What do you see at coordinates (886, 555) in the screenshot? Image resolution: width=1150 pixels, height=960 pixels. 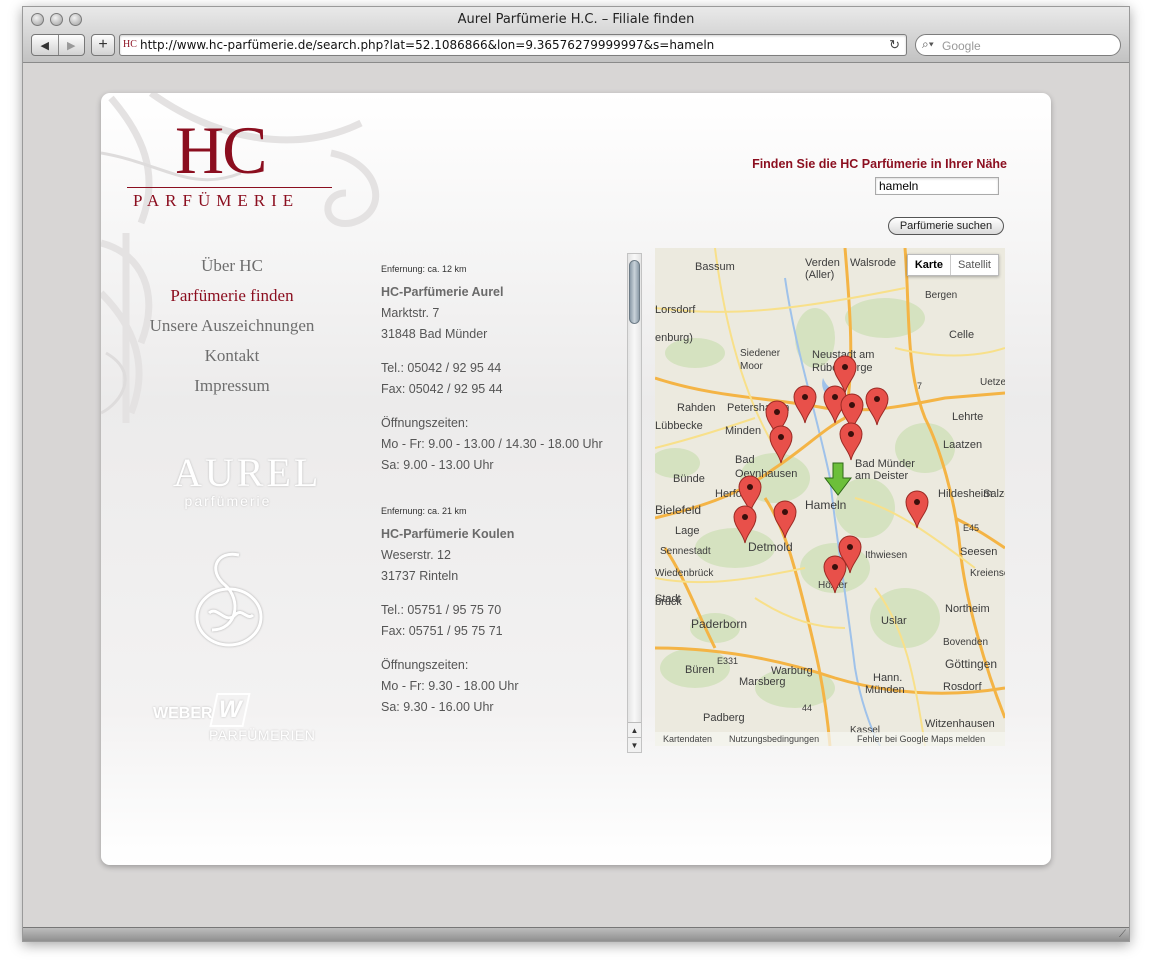 I see `map-place-label: Ithwiesen` at bounding box center [886, 555].